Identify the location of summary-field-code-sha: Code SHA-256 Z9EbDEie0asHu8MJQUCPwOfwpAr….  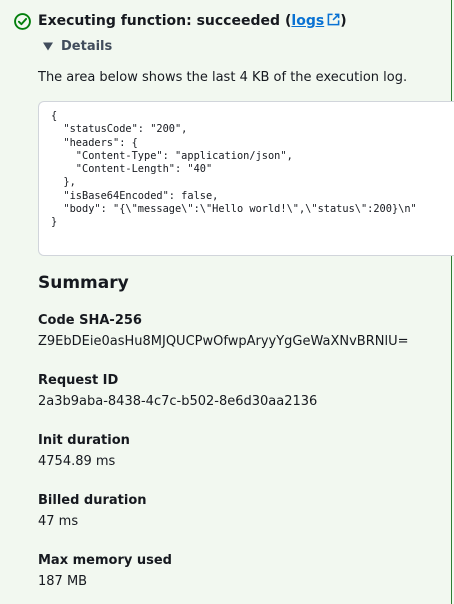
(223, 331).